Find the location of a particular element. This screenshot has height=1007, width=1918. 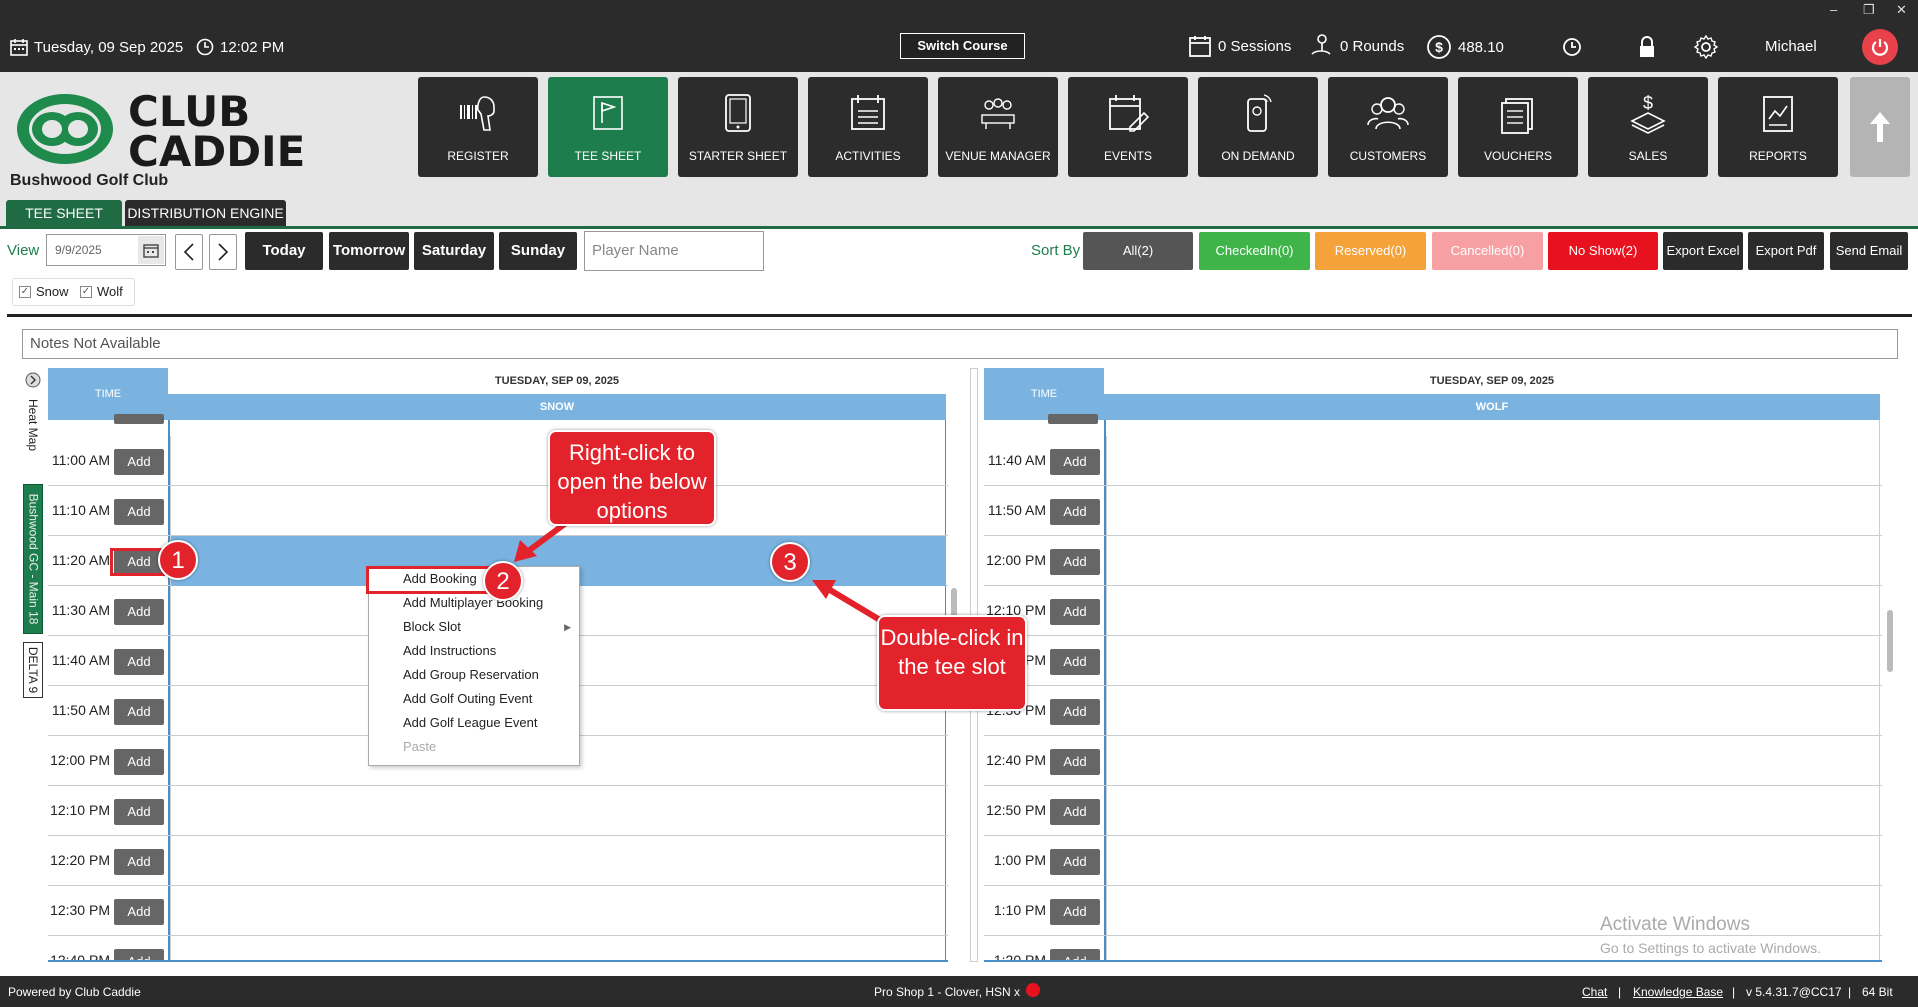

annotation-arrows is located at coordinates (698, 570).